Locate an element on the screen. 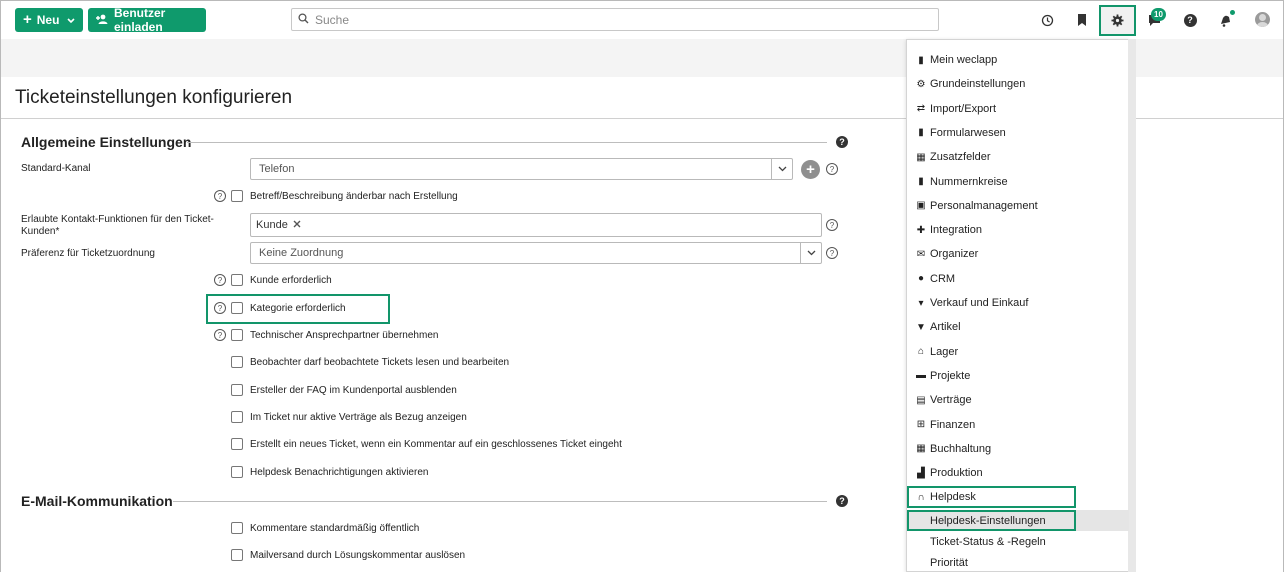 The image size is (1284, 572). standard-channel-value: Telefon is located at coordinates (277, 169).